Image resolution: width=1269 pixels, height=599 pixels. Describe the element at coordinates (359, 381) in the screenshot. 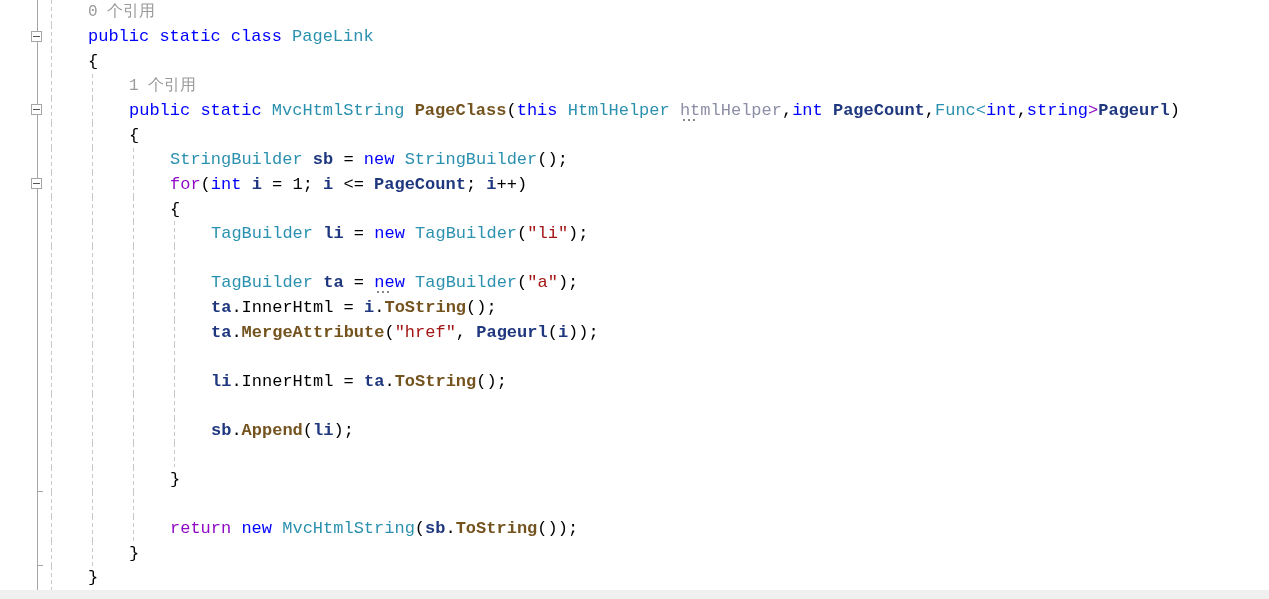

I see `code-line: li.InnerHtml = ta.ToString();` at that location.